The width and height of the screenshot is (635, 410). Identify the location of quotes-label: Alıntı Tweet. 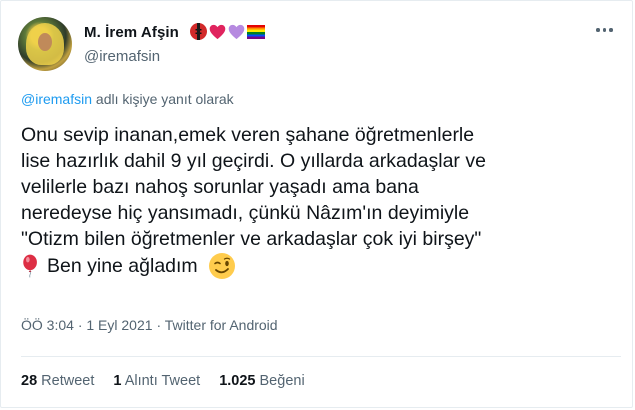
(162, 381).